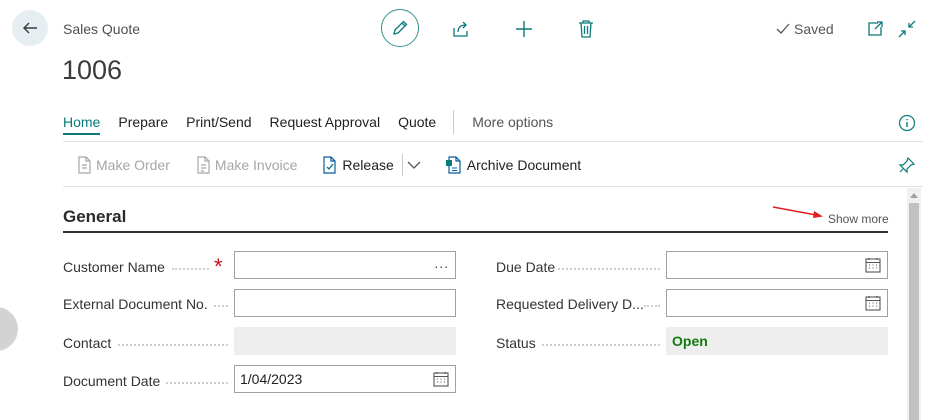 This screenshot has height=420, width=944. I want to click on contact-field, so click(345, 341).